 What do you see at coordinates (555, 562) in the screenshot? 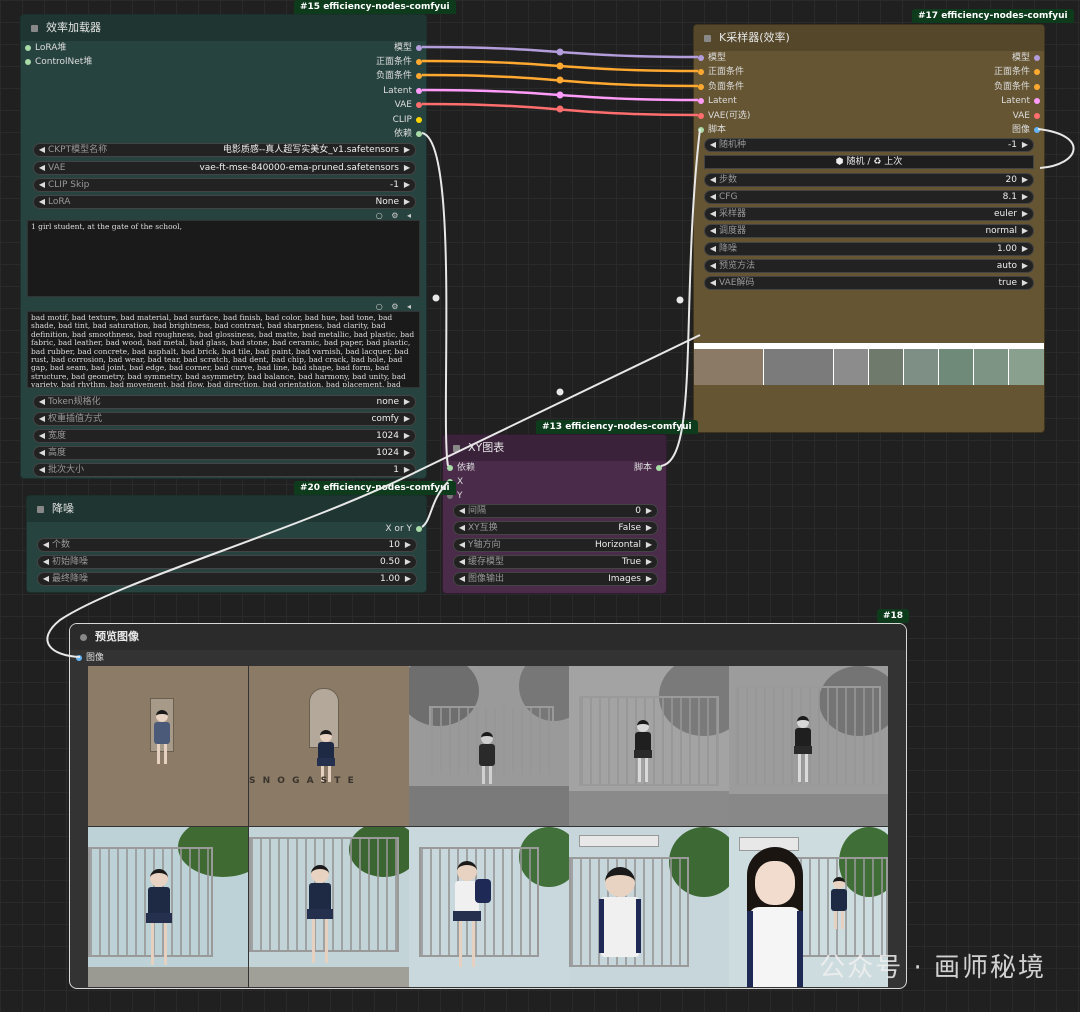
I see `widget-cache-model: ◀ 缓存模型 True ▶` at bounding box center [555, 562].